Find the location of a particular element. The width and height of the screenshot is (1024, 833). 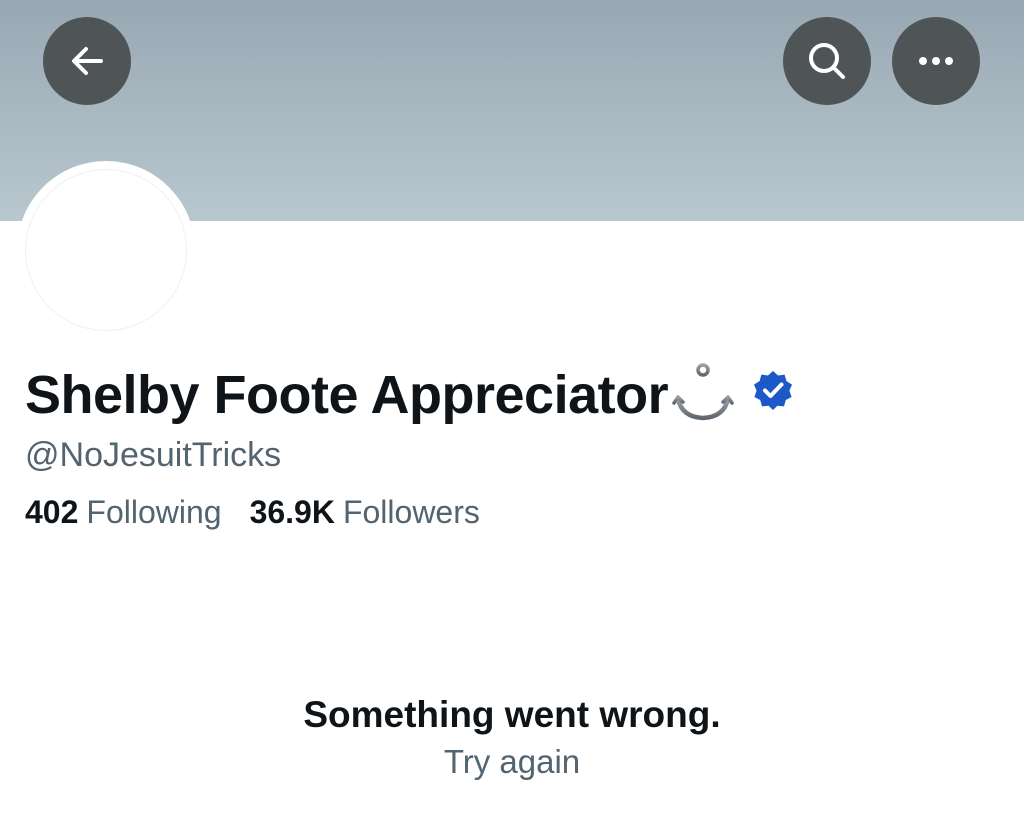

search-button is located at coordinates (827, 61).